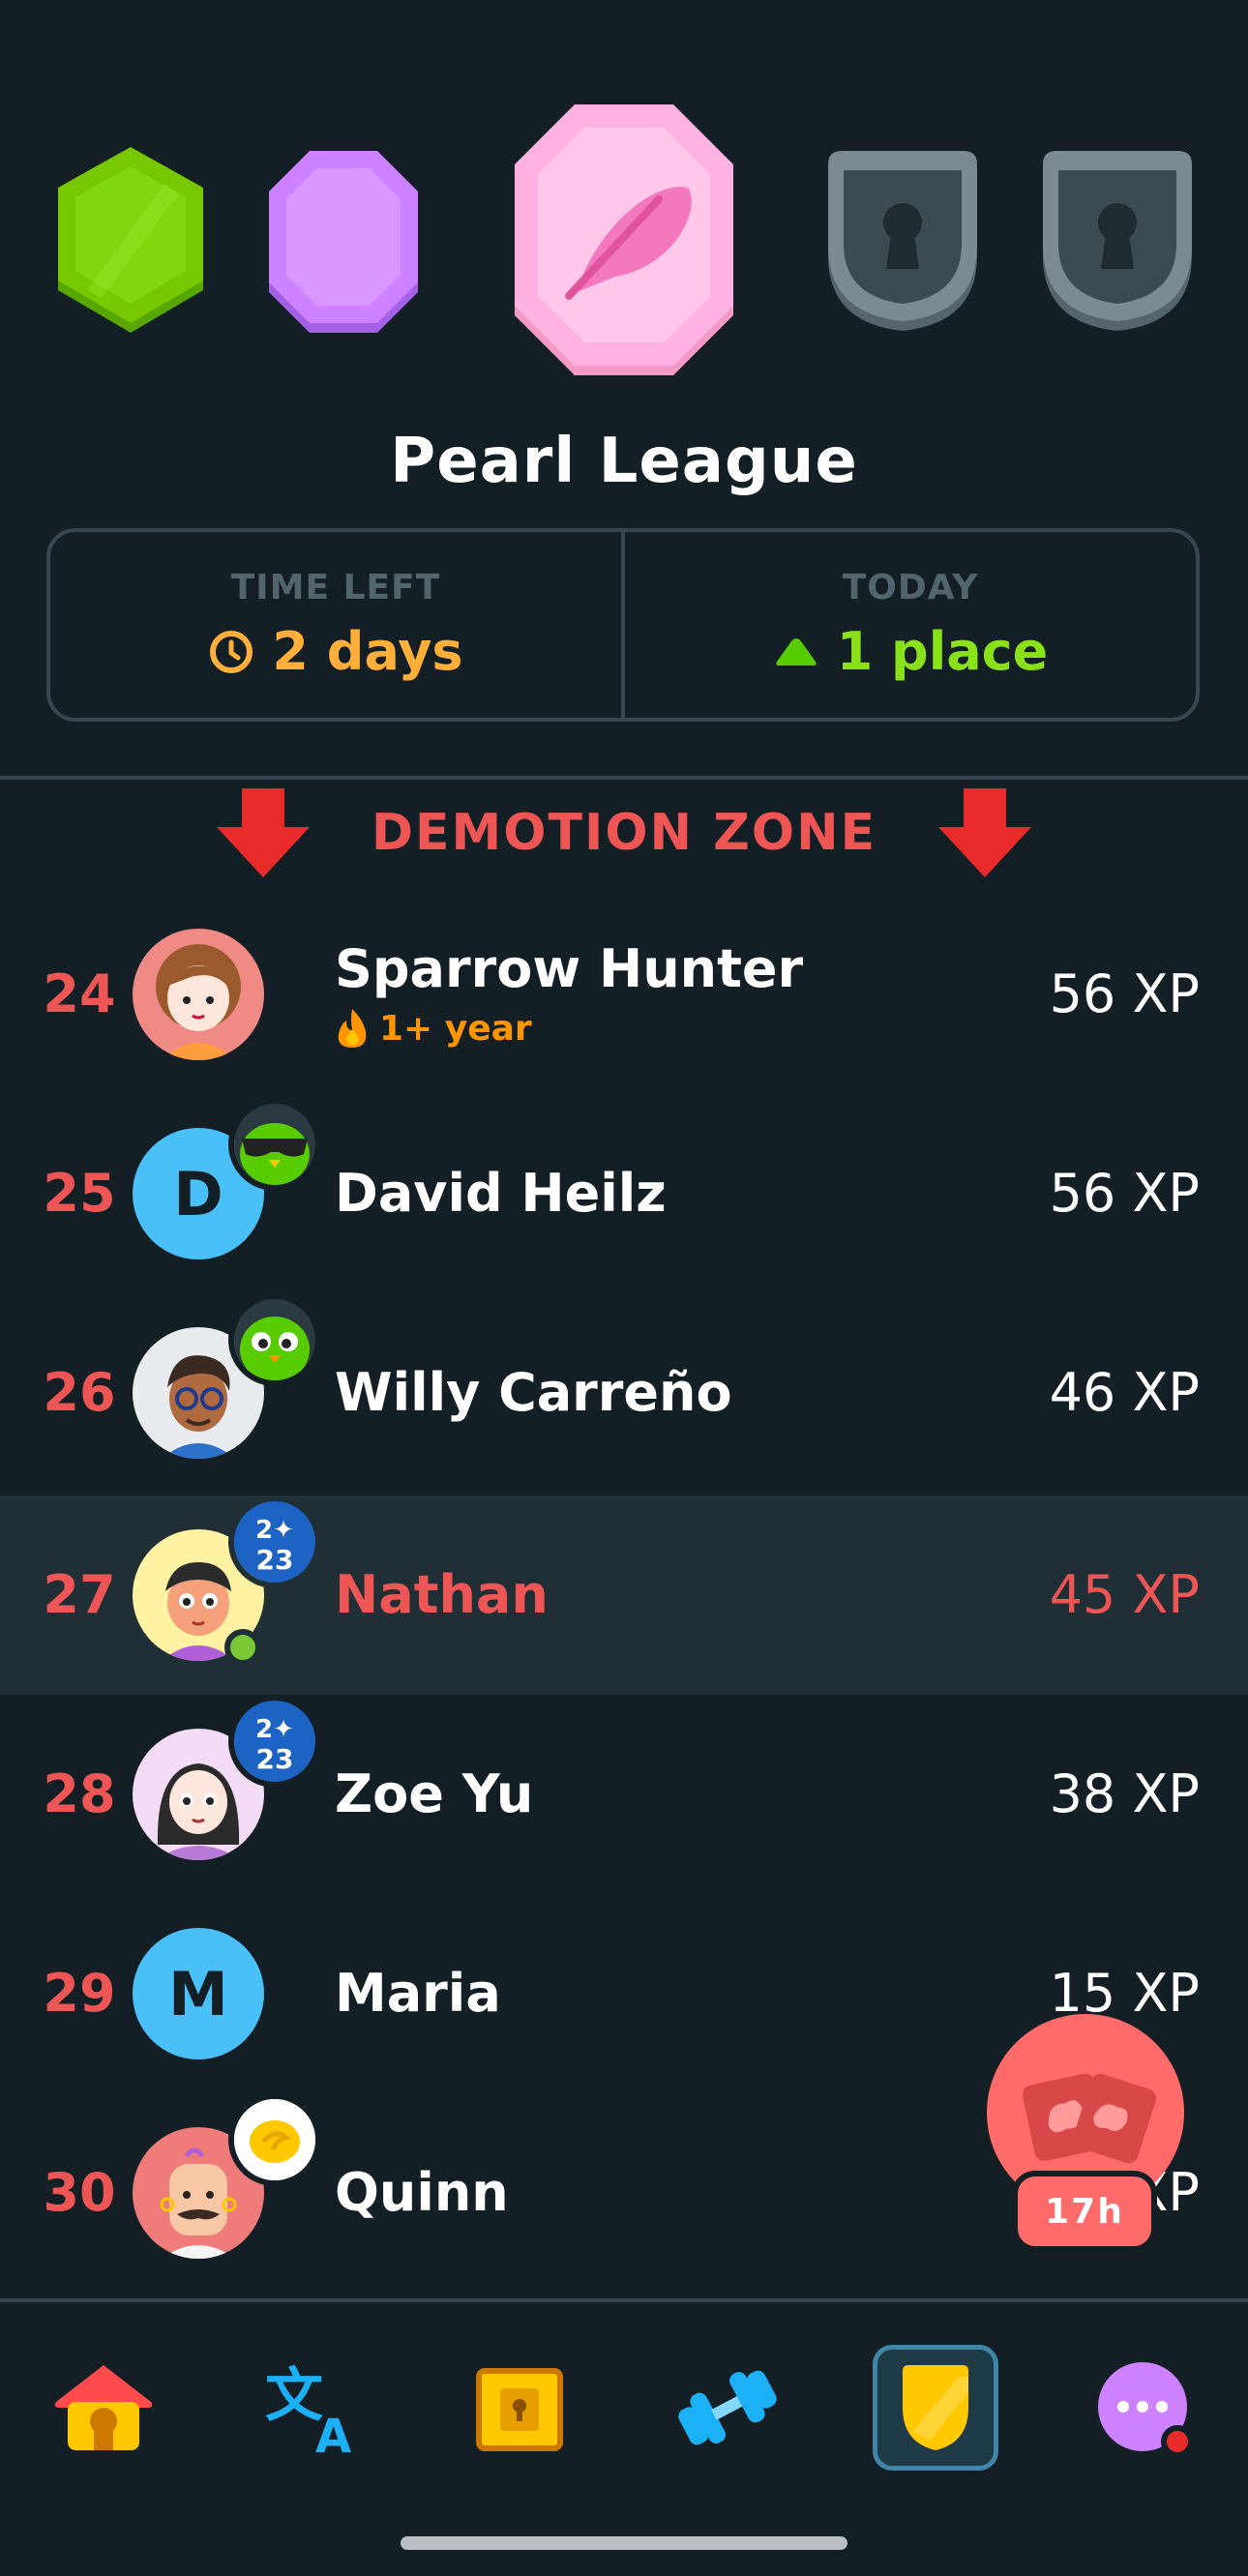  Describe the element at coordinates (456, 1028) in the screenshot. I see `streak-text: 1+ year` at that location.